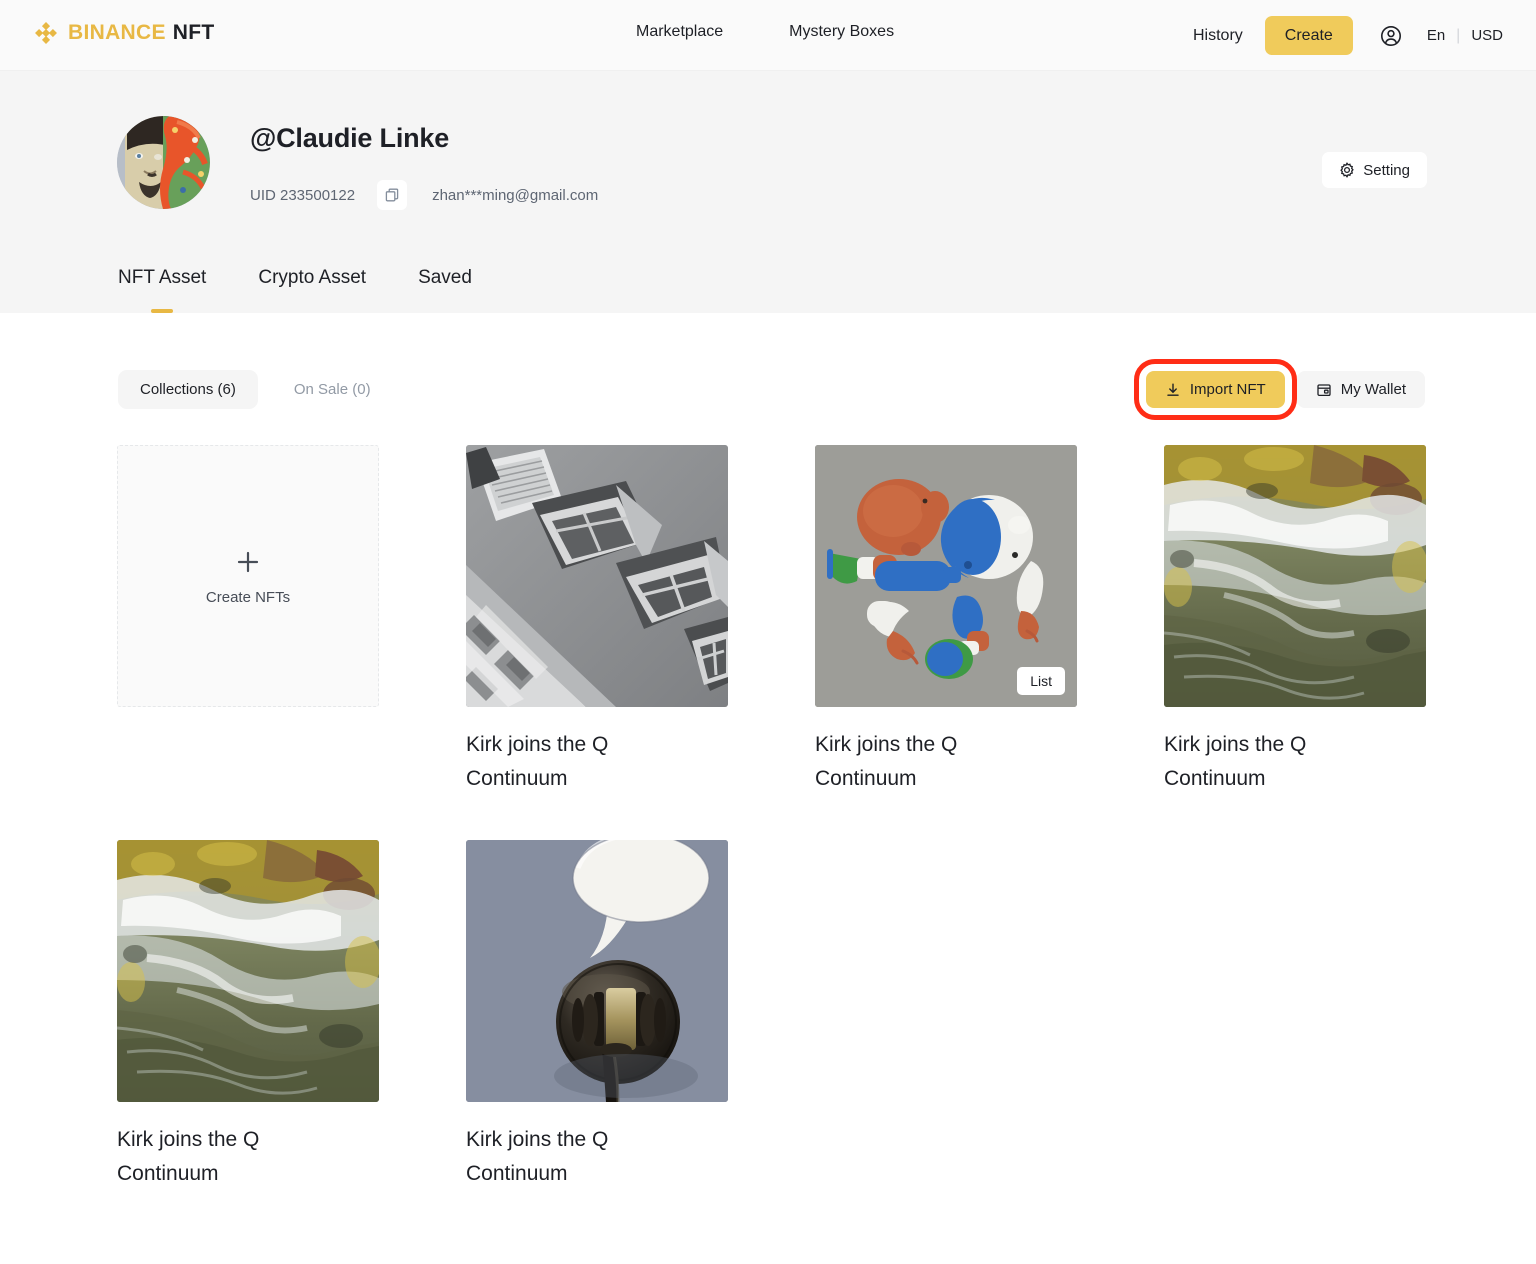 This screenshot has height=1264, width=1536. What do you see at coordinates (117, 32) in the screenshot?
I see `logo-brand-text: BINANCE` at bounding box center [117, 32].